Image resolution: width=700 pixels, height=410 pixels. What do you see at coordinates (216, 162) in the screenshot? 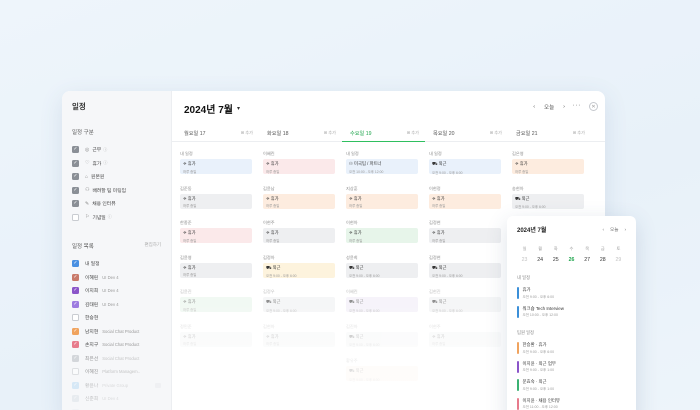
I see `event-entry: 내 일정 ✈ 휴가 하루 종일` at bounding box center [216, 162].